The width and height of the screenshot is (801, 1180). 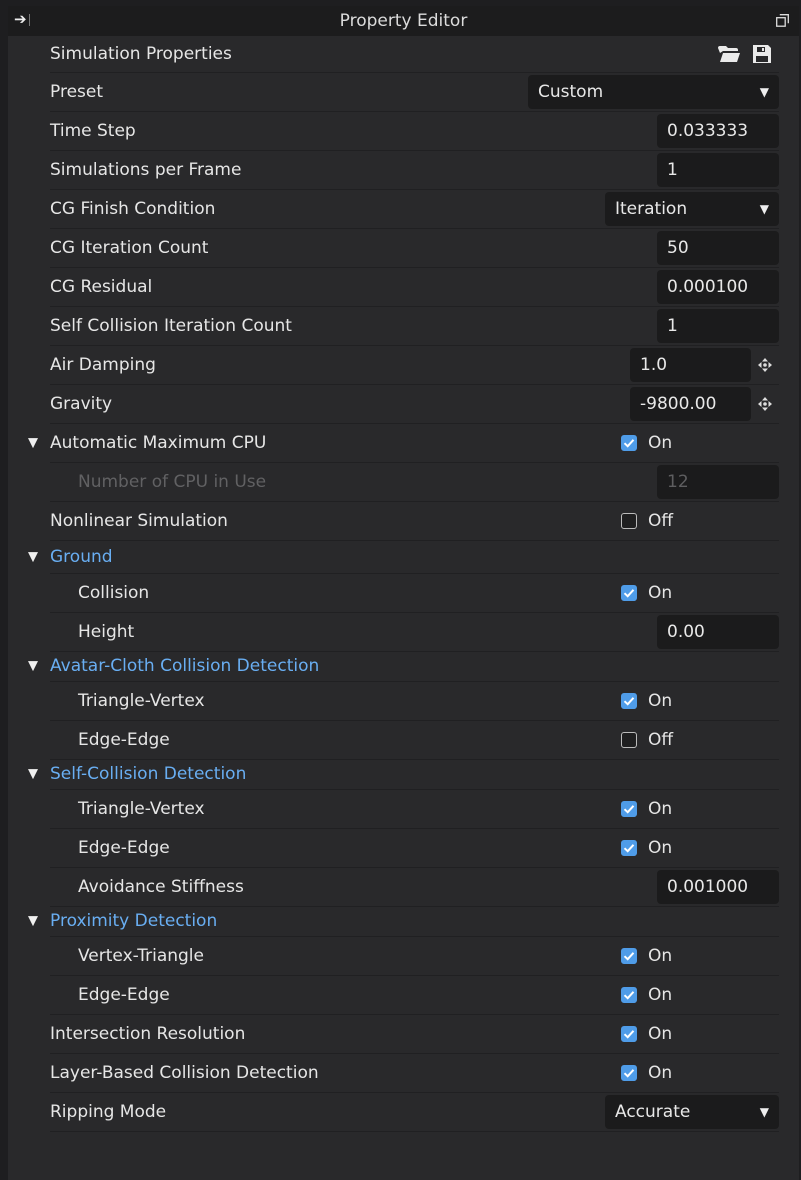 I want to click on avatar-cloth-edge-edge-state: Off, so click(x=661, y=739).